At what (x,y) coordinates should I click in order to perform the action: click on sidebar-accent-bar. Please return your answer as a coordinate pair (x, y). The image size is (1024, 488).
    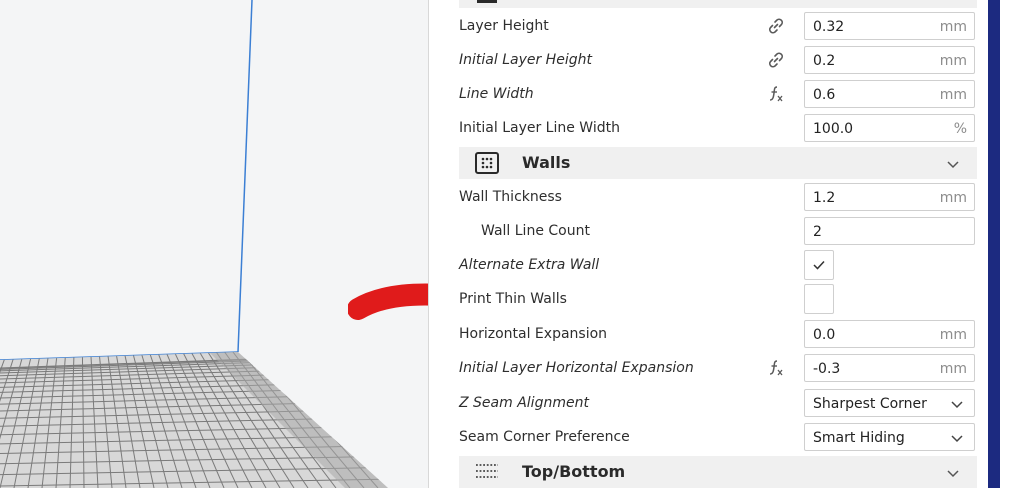
    Looking at the image, I should click on (994, 244).